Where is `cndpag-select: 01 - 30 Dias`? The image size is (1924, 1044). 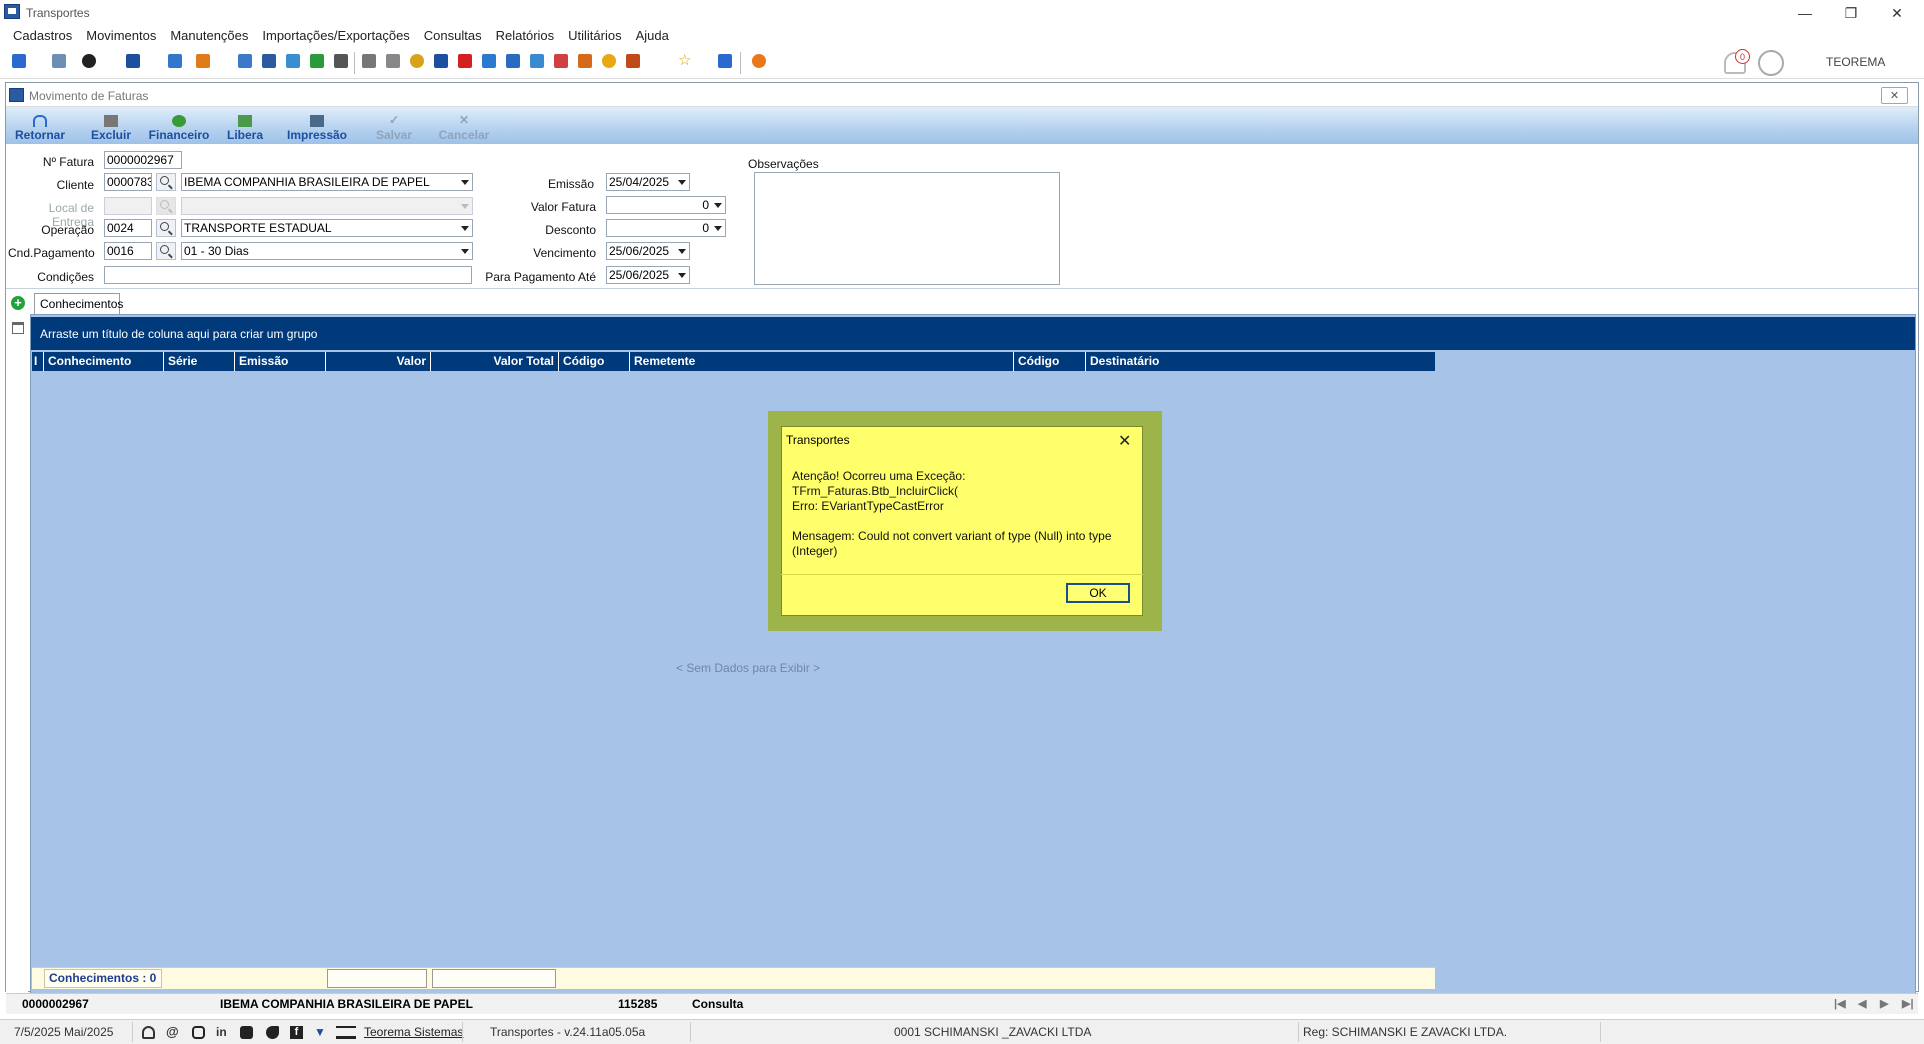 cndpag-select: 01 - 30 Dias is located at coordinates (327, 251).